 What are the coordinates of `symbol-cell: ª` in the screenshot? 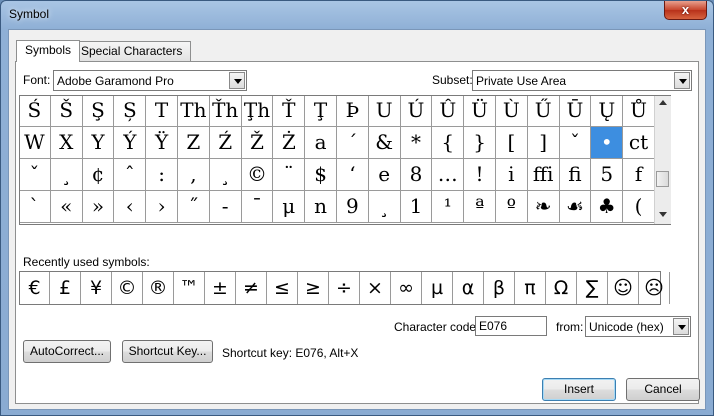 It's located at (480, 207).